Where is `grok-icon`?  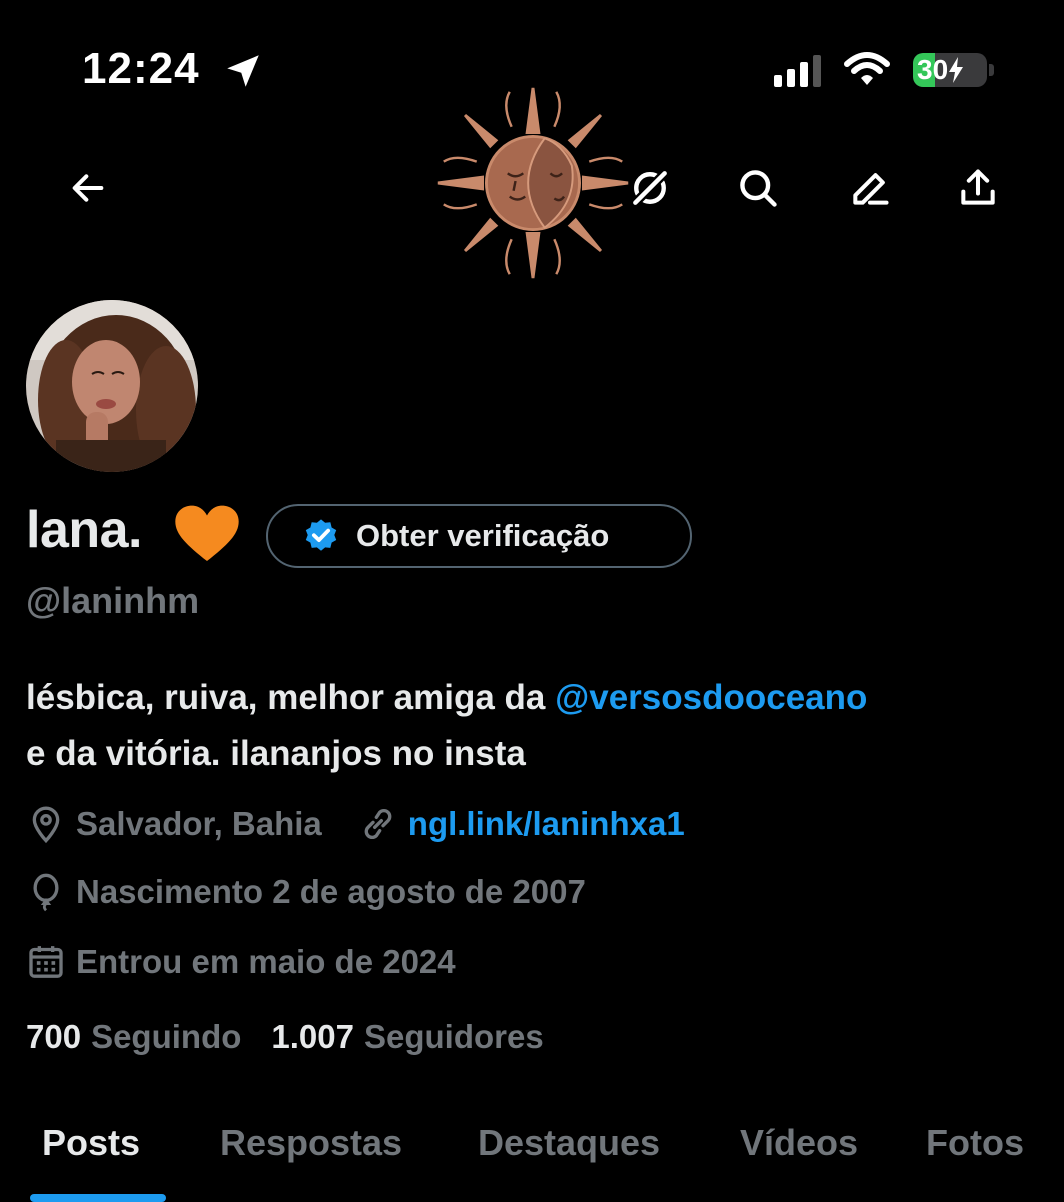 grok-icon is located at coordinates (650, 188).